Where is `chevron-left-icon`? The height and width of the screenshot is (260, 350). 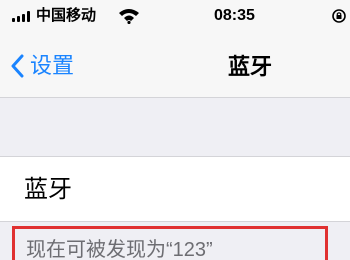 chevron-left-icon is located at coordinates (17, 66).